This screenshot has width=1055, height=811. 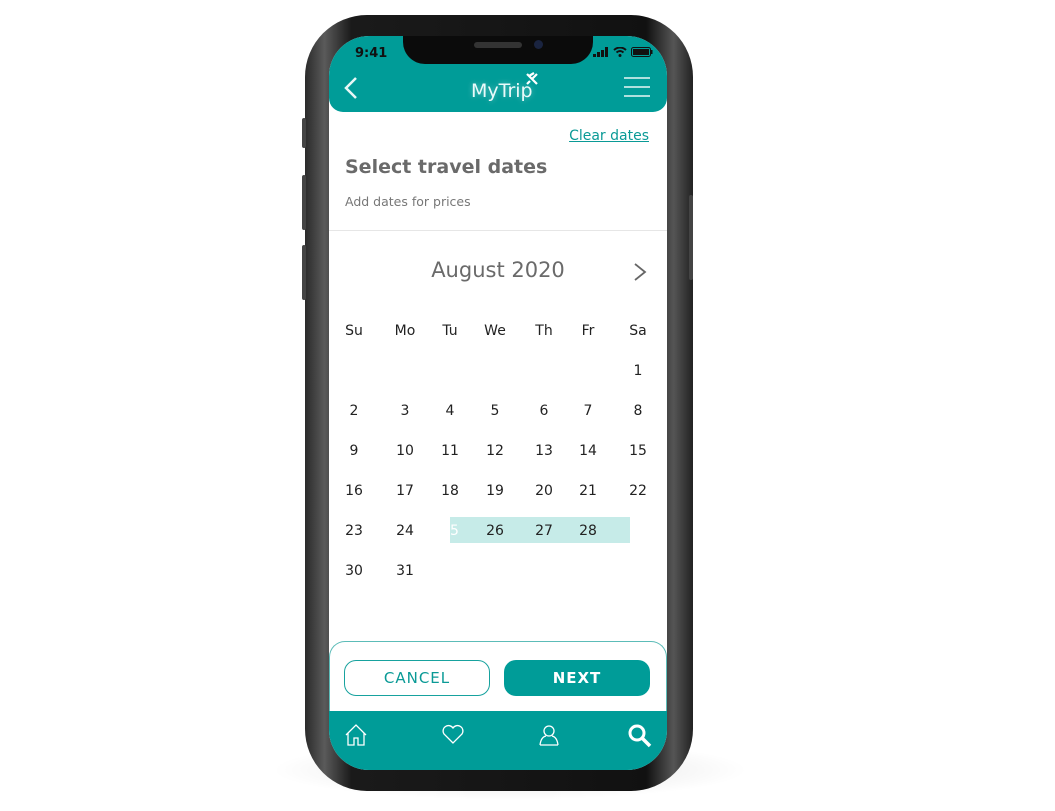 What do you see at coordinates (446, 167) in the screenshot?
I see `page-title: Select travel dates` at bounding box center [446, 167].